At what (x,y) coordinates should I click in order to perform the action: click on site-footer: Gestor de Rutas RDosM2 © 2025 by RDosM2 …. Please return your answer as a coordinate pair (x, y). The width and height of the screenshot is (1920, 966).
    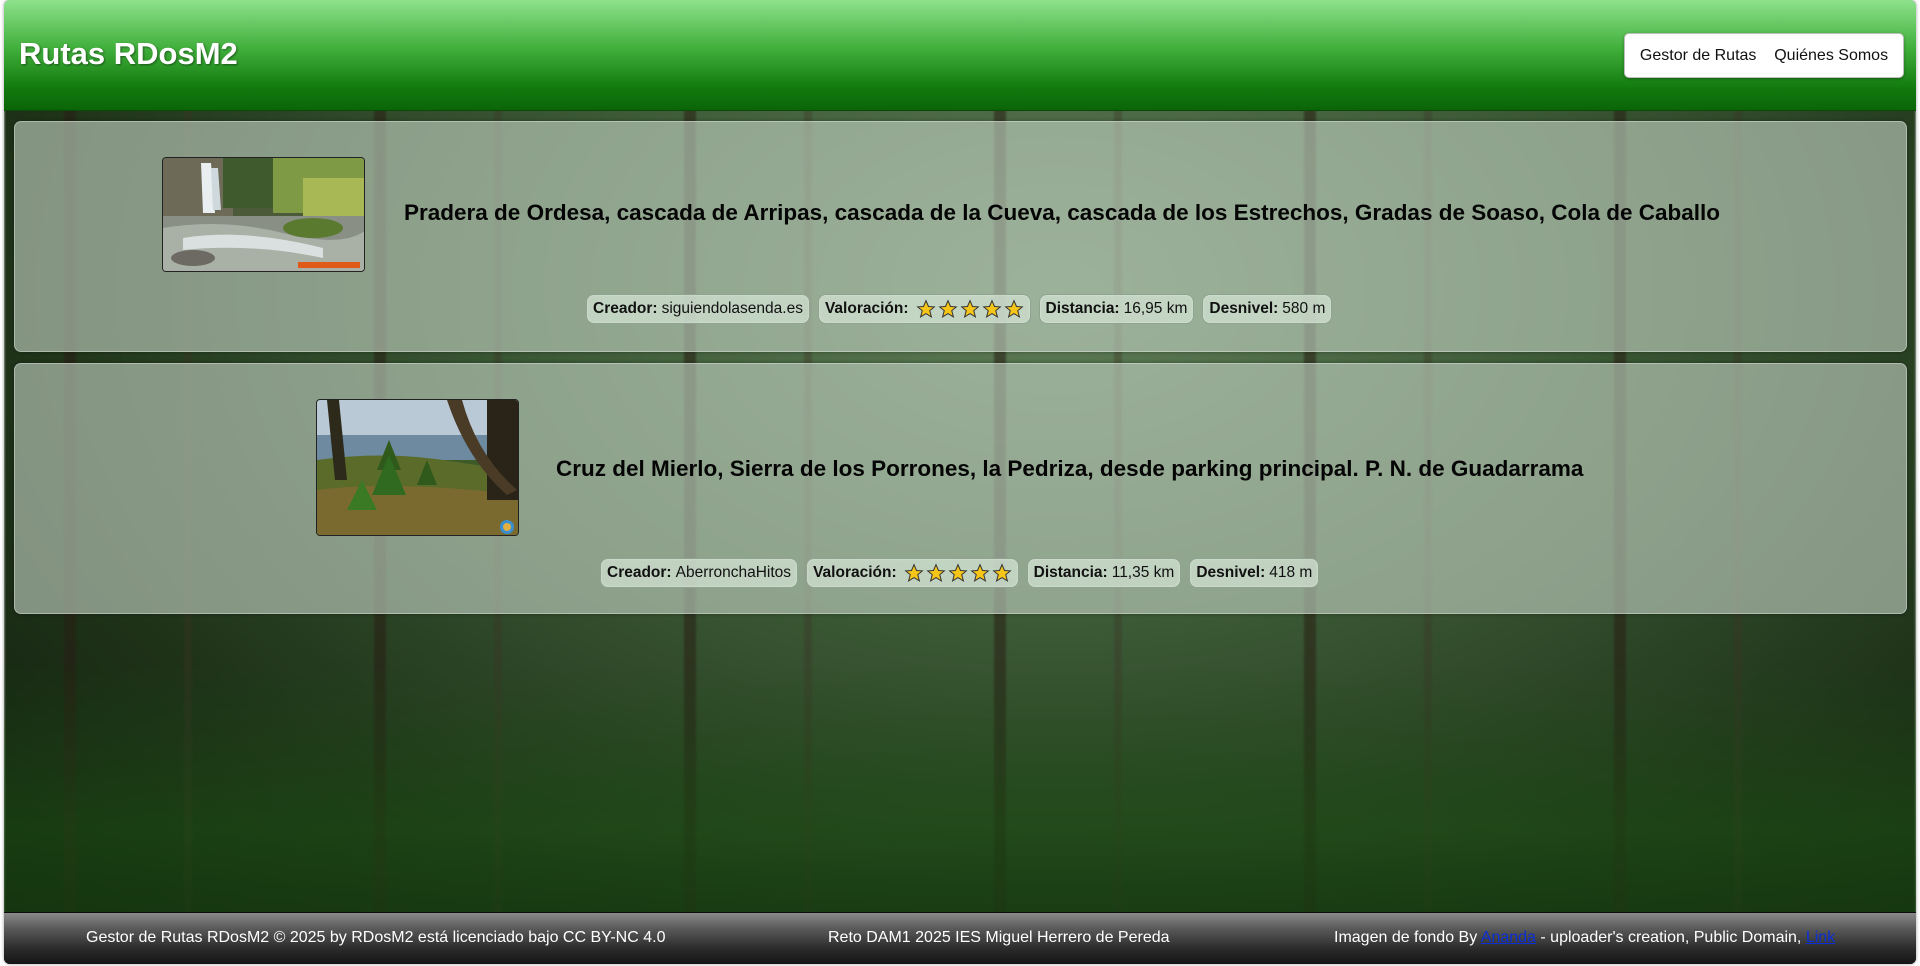
    Looking at the image, I should click on (960, 938).